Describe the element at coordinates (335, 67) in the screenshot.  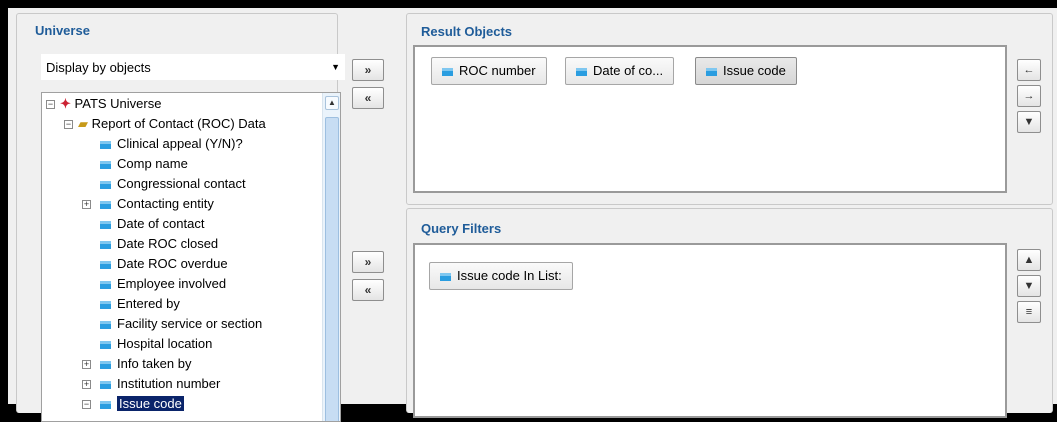
I see `chevron-down-icon: ▼` at that location.